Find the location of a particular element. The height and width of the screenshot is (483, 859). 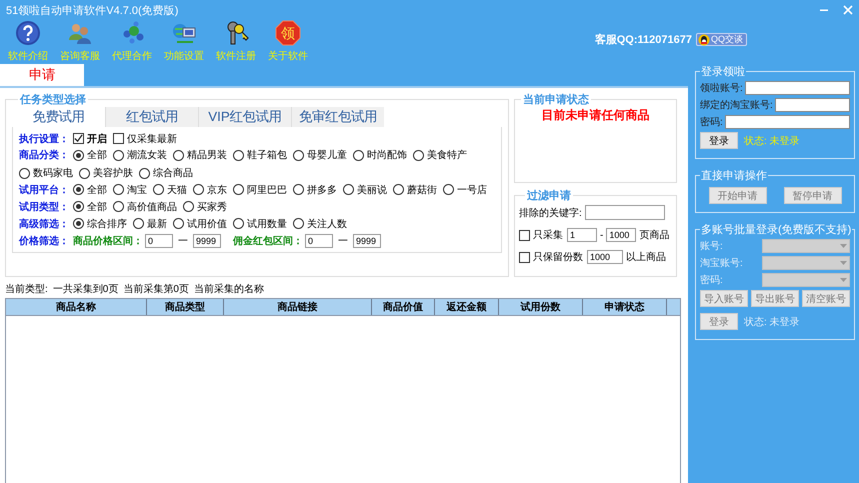

field-label: 账号: is located at coordinates (712, 246).